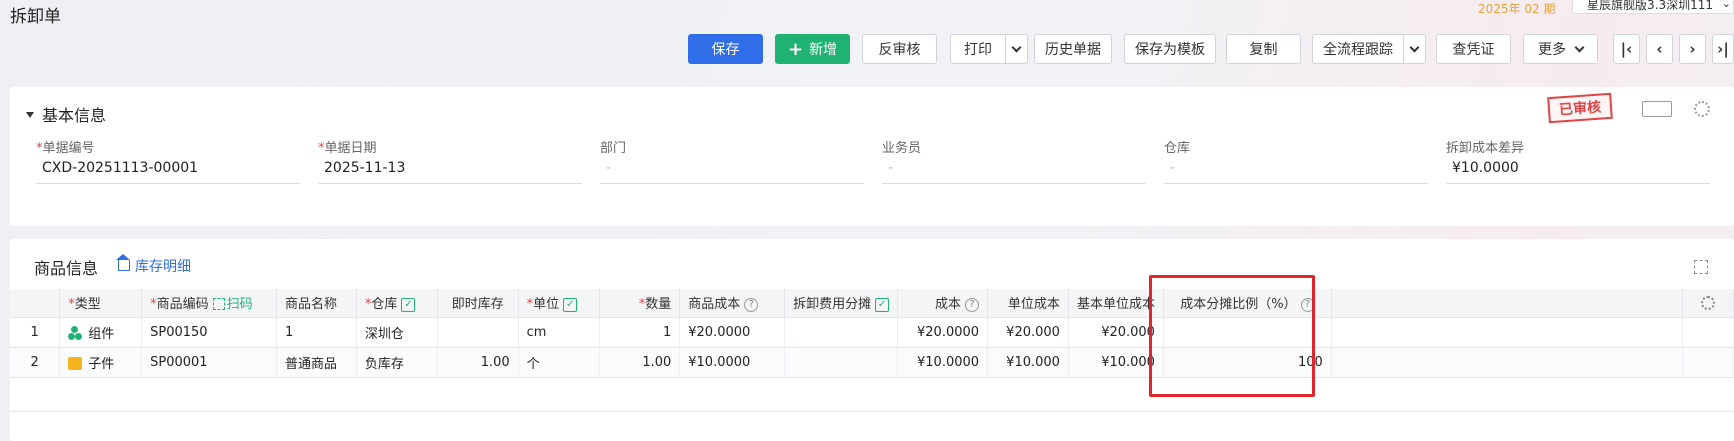 The width and height of the screenshot is (1734, 441). I want to click on col-unit: *单位 ✓, so click(559, 303).